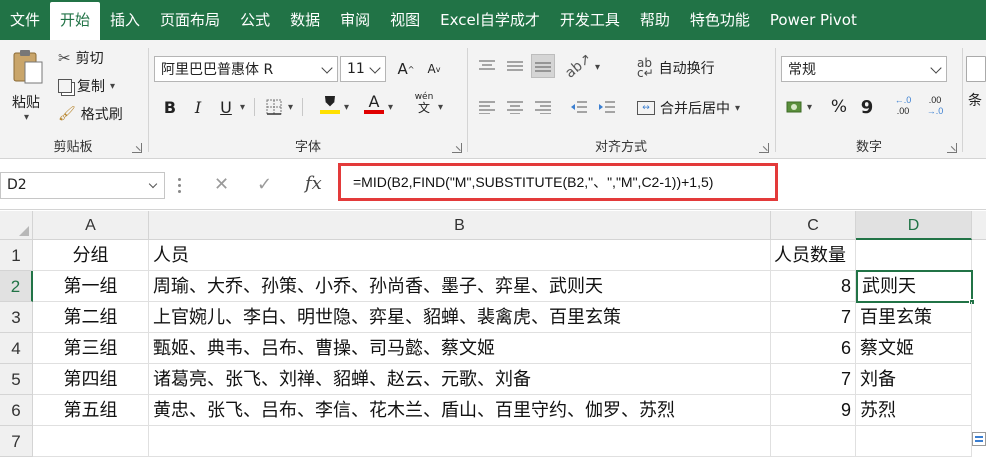 This screenshot has width=986, height=461. What do you see at coordinates (813, 20) in the screenshot?
I see `tab-power-pivot: Power Pivot` at bounding box center [813, 20].